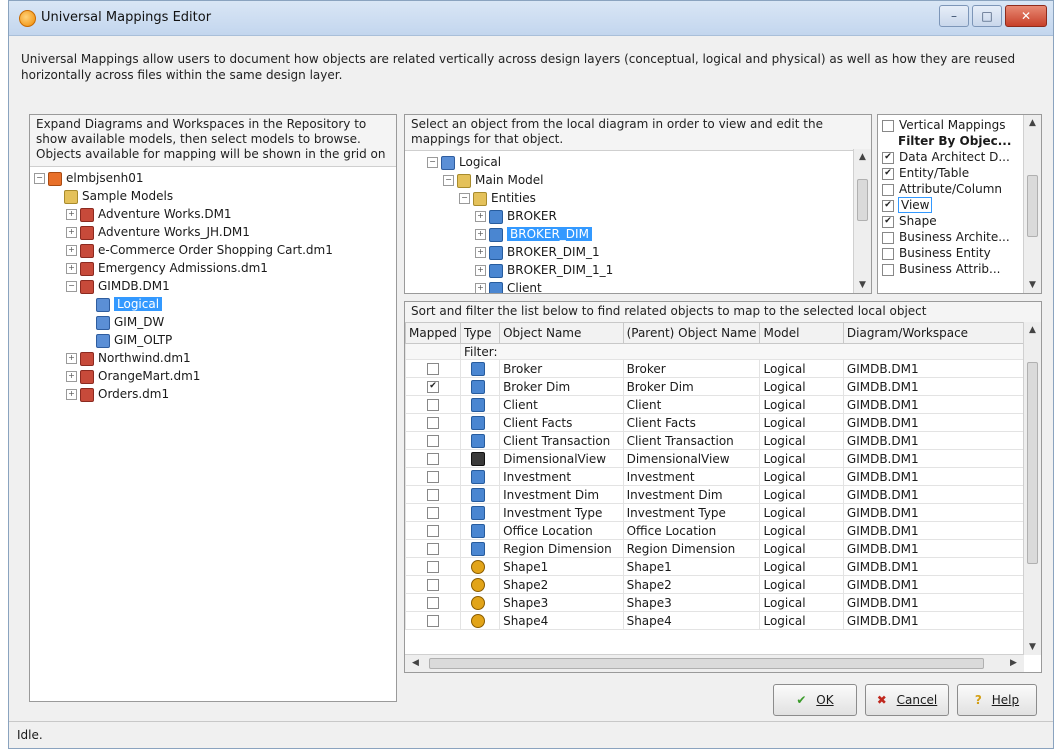 The width and height of the screenshot is (1054, 749). I want to click on grid-row: Shape3 Shape3 Logical GIMDB.DM1, so click(714, 602).